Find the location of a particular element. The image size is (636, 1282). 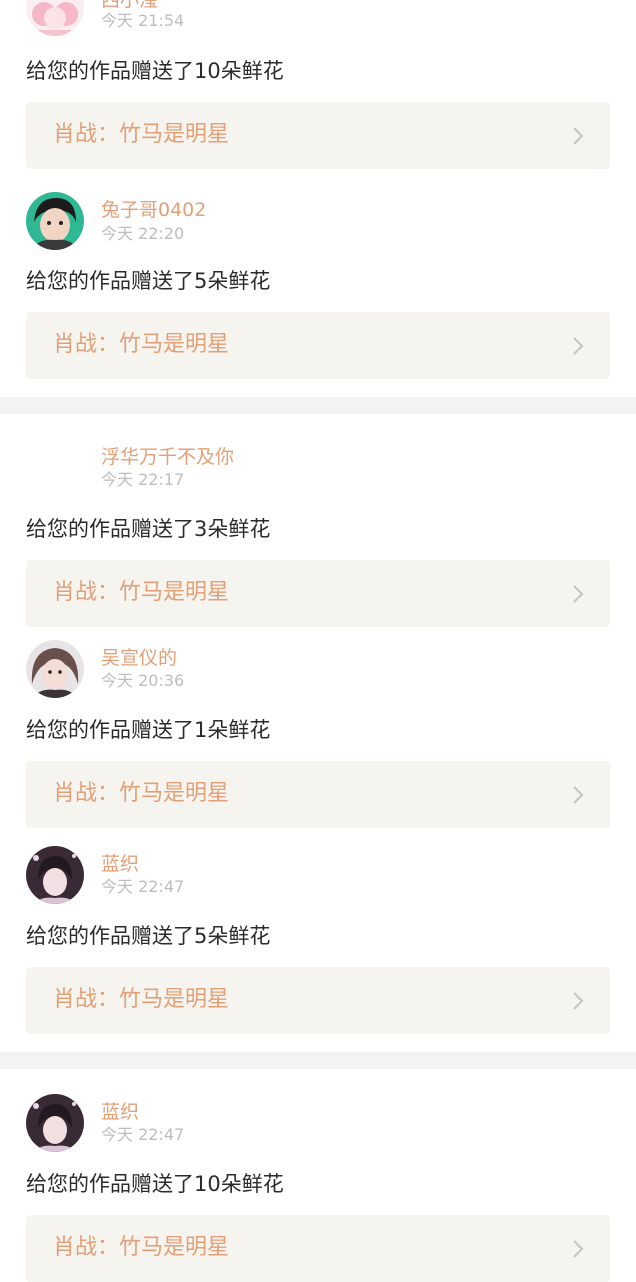

username: 浮华万千不及你 is located at coordinates (167, 457).